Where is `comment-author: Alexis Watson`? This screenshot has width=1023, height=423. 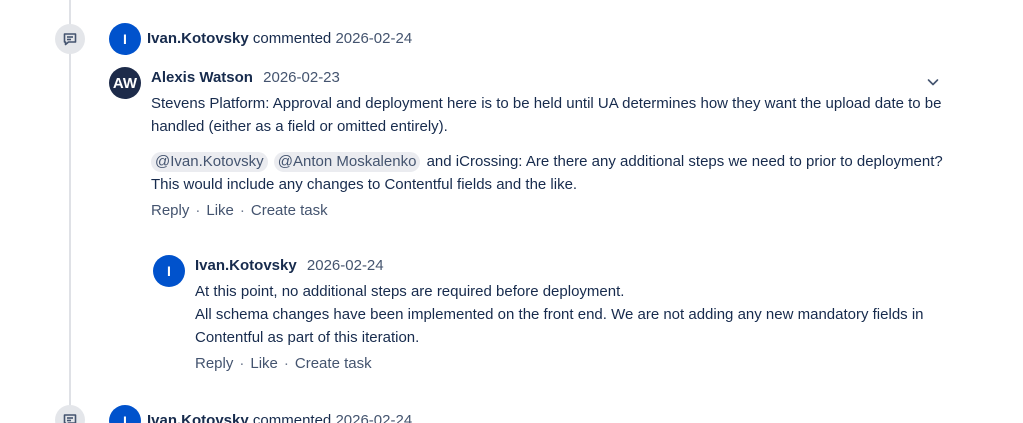 comment-author: Alexis Watson is located at coordinates (202, 77).